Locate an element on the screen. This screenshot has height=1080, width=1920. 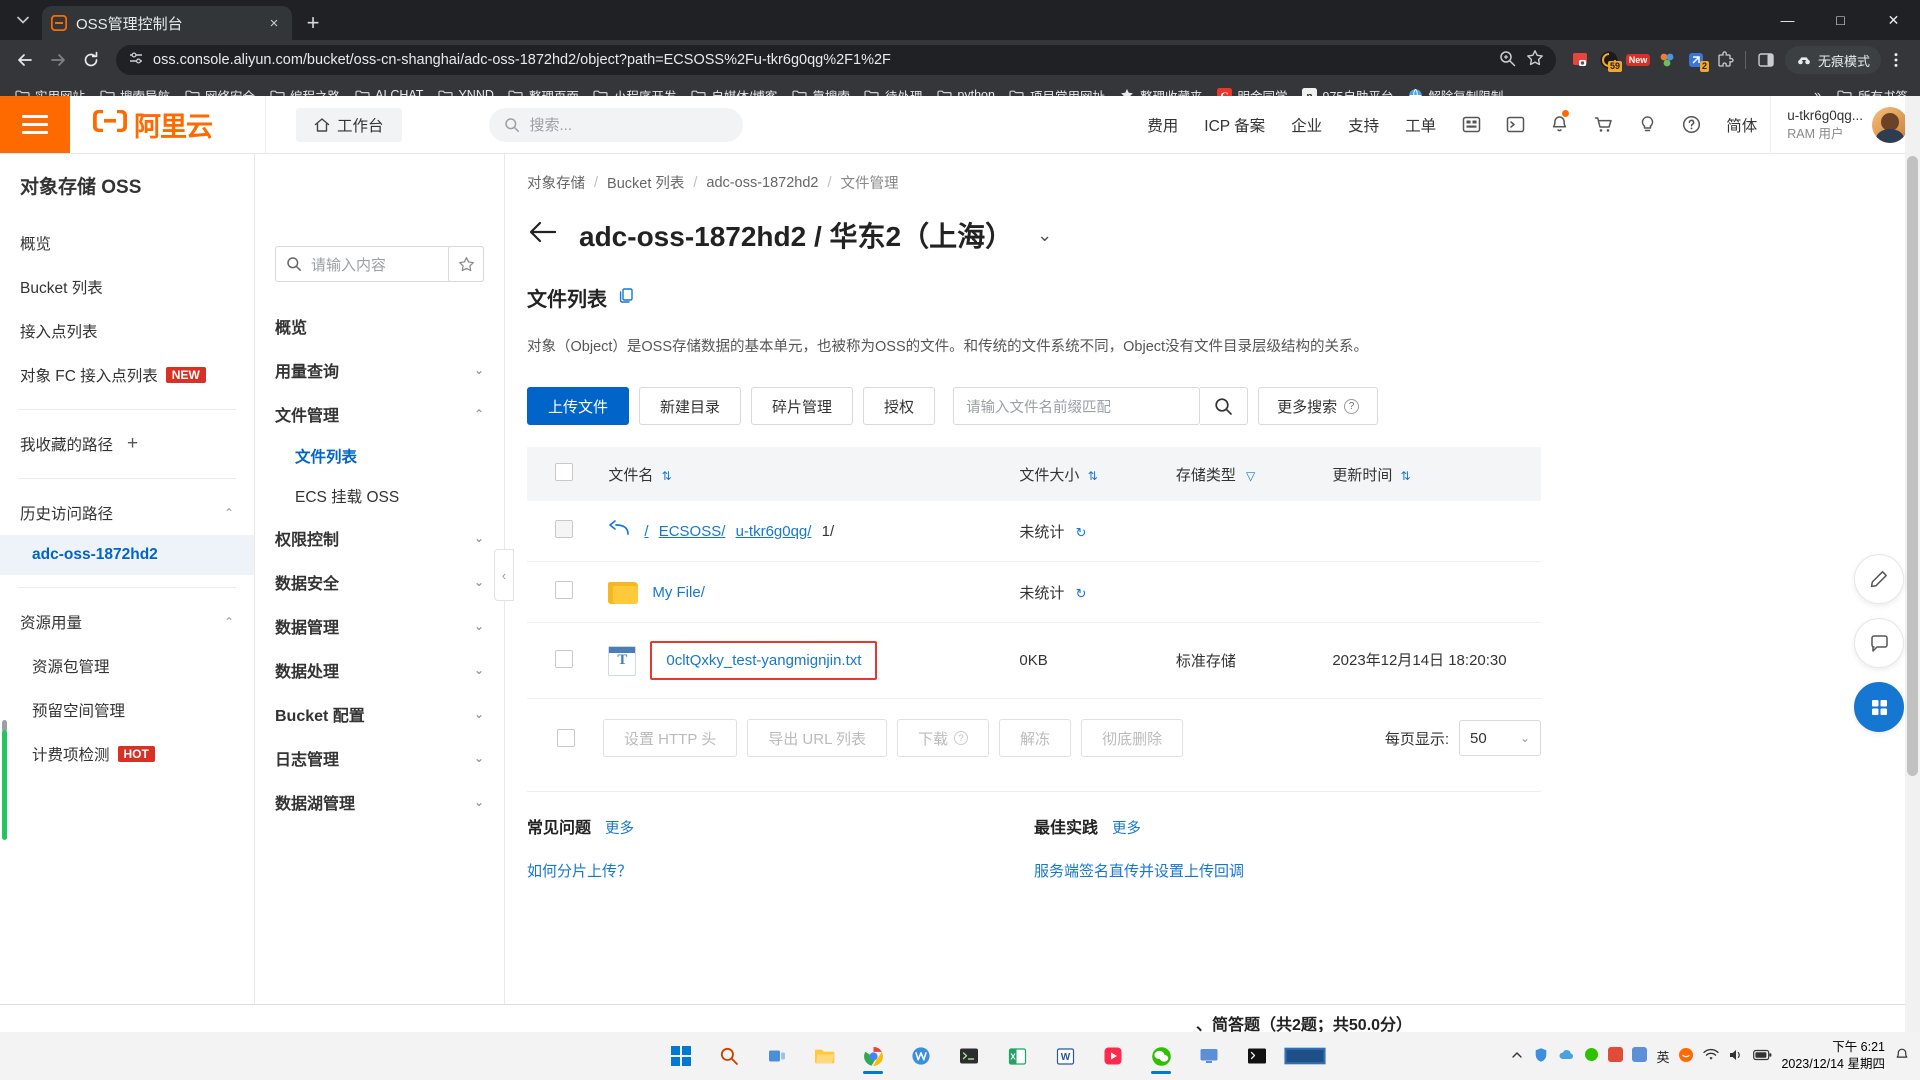
more-search-button: 更多搜索 ? is located at coordinates (1318, 406).